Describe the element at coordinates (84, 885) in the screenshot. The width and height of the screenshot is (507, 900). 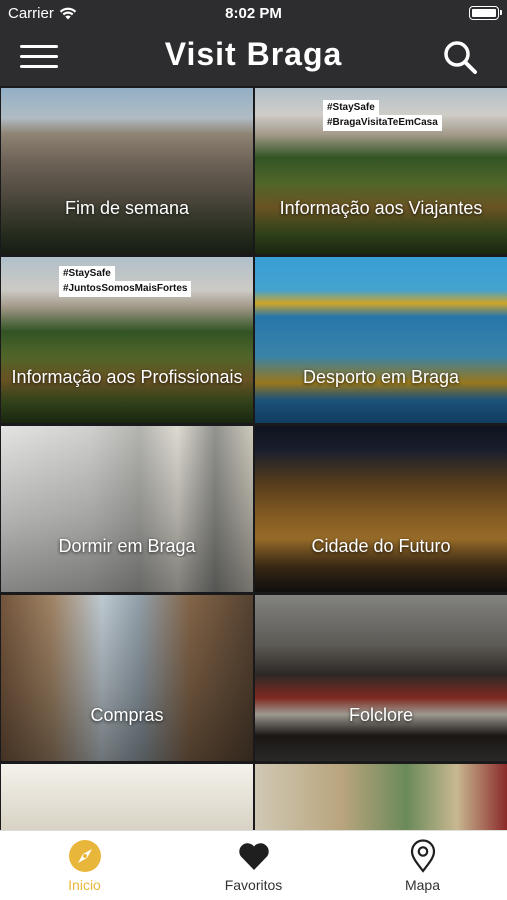
I see `tab-label: Inicio` at that location.